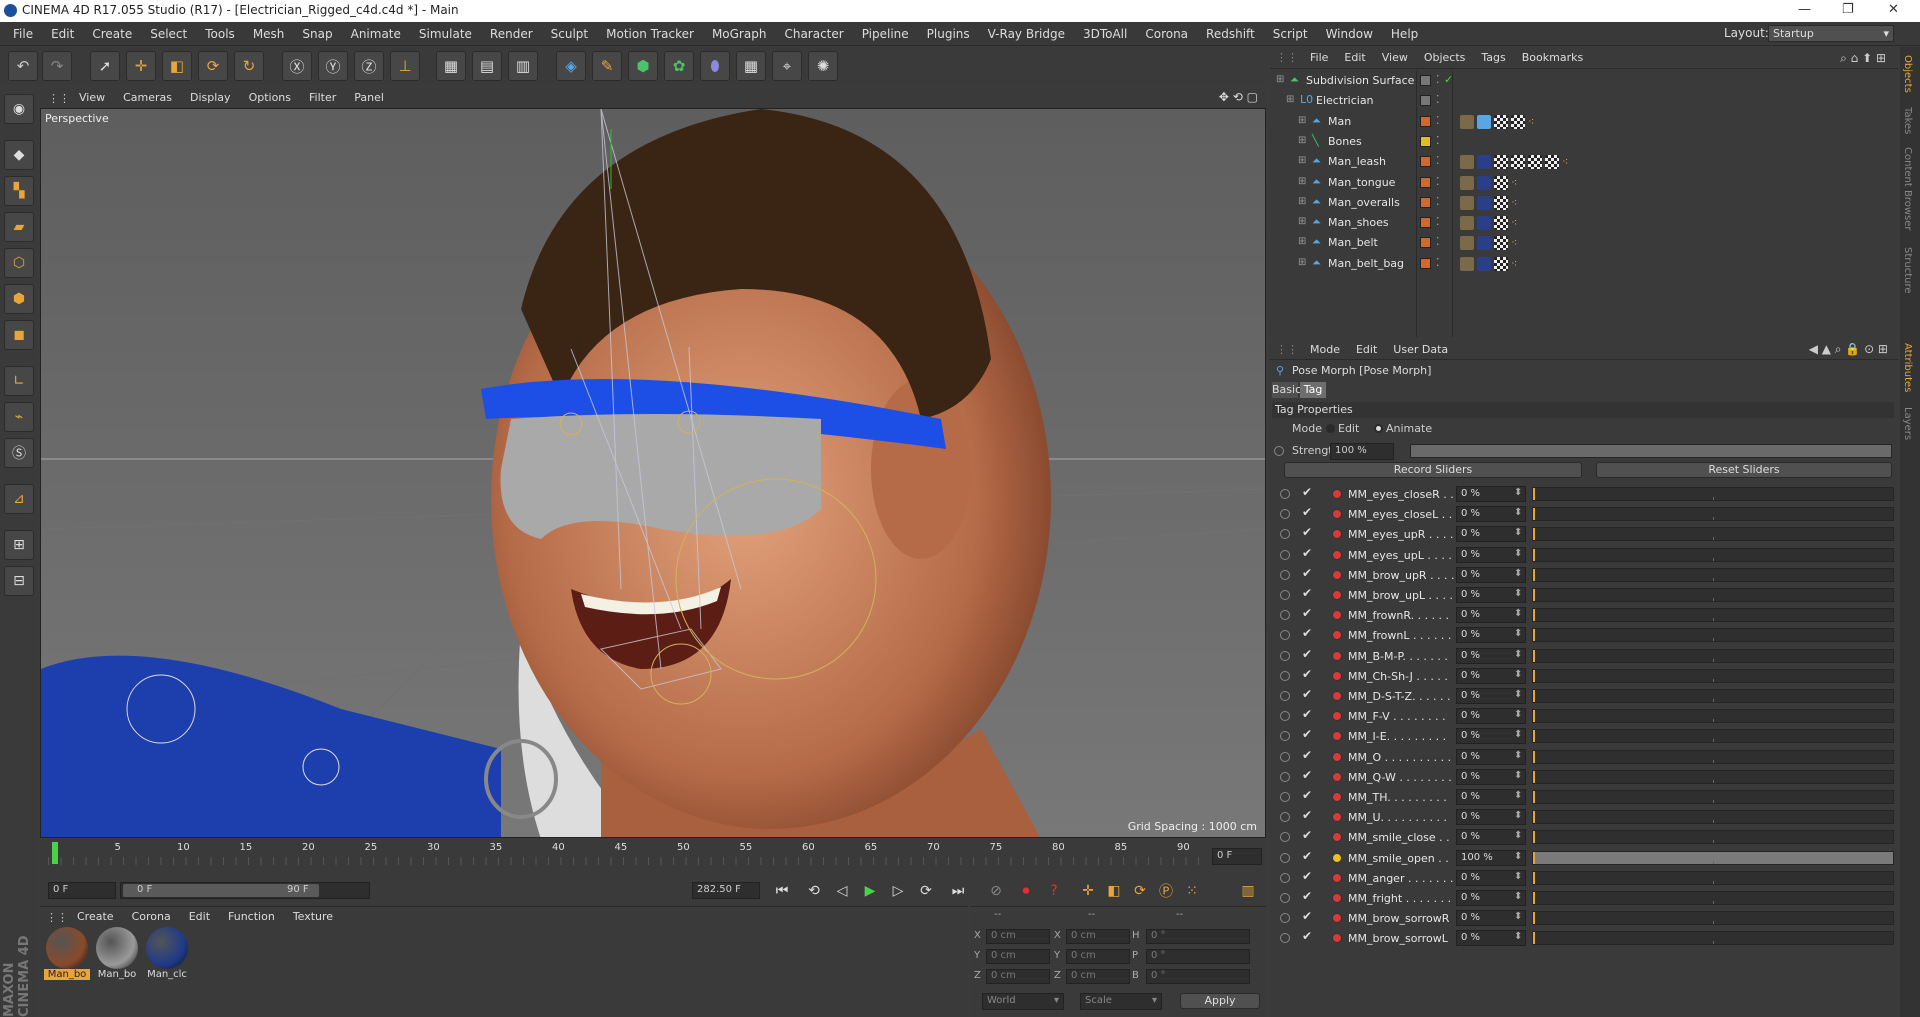  Describe the element at coordinates (269, 34) in the screenshot. I see `menu-item-mesh: Mesh` at that location.